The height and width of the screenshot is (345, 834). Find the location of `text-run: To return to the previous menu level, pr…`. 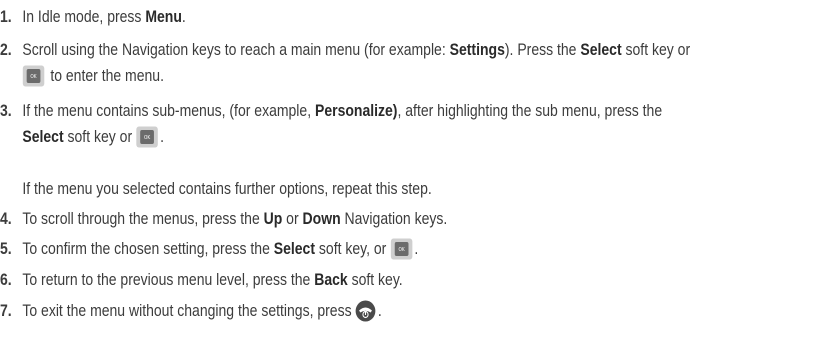

text-run: To return to the previous menu level, pr… is located at coordinates (168, 280).